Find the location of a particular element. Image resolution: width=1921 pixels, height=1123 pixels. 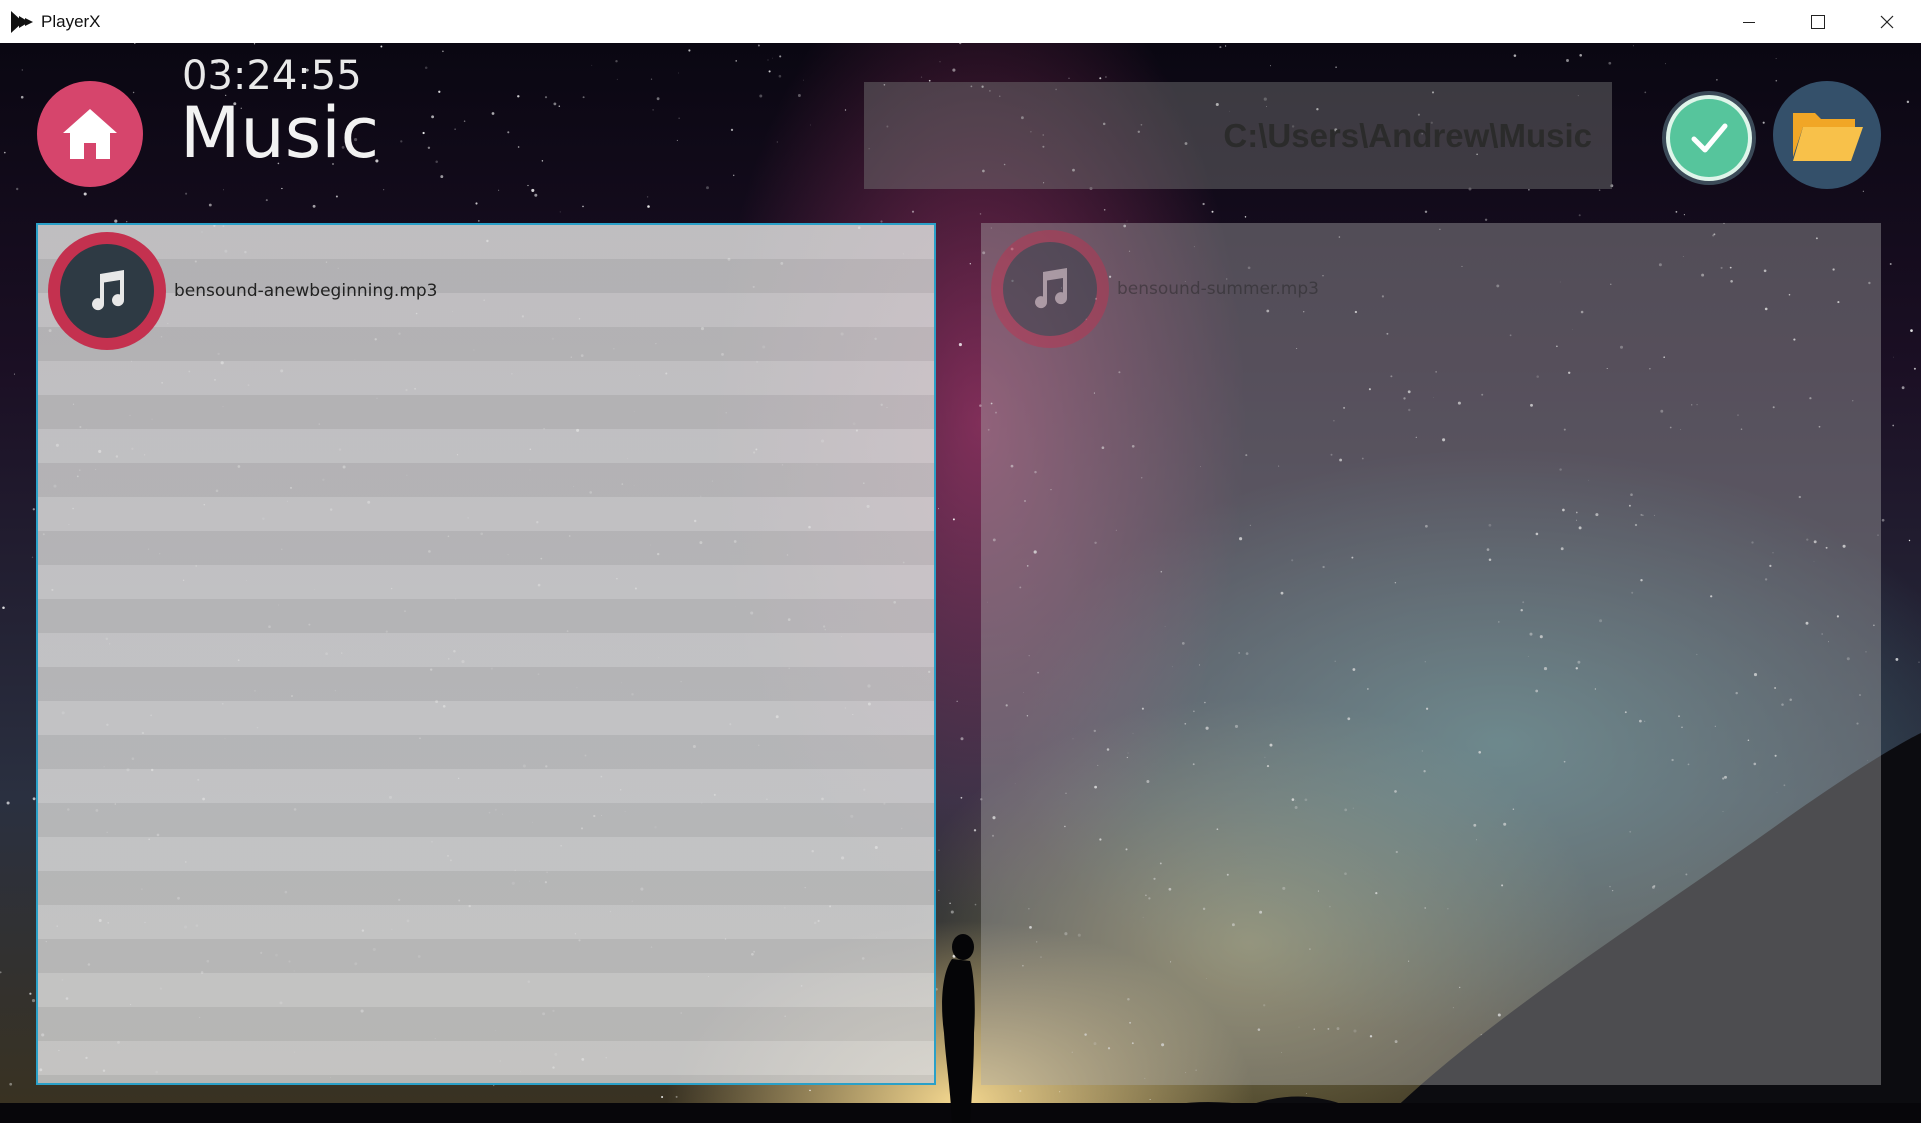

home-icon is located at coordinates (90, 134).